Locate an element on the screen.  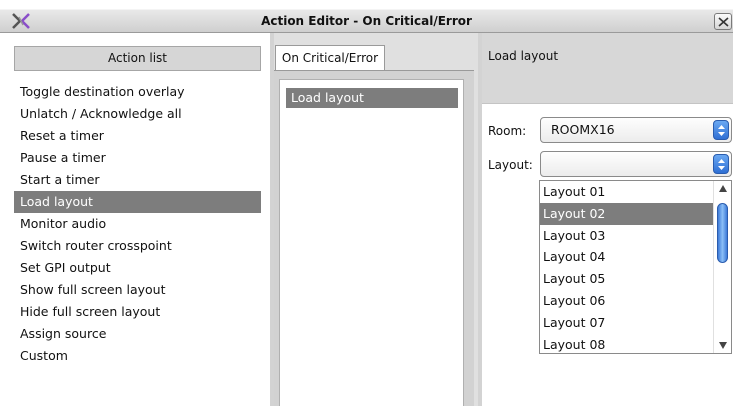
action-item: Start a timer is located at coordinates (137, 180).